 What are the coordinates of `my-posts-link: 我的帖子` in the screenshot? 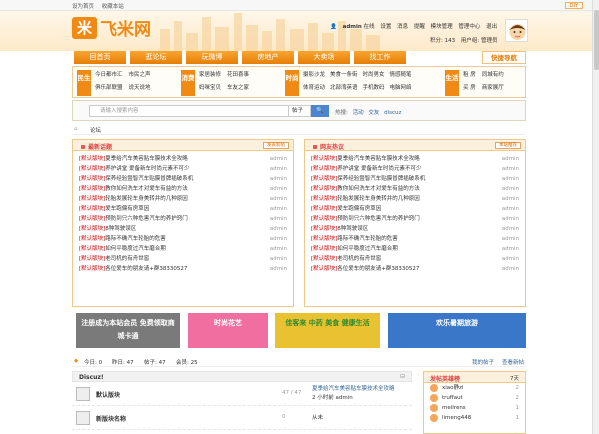 It's located at (483, 362).